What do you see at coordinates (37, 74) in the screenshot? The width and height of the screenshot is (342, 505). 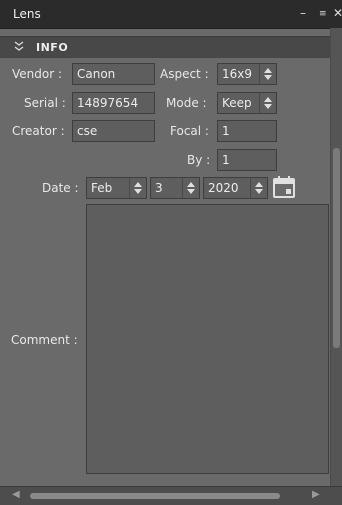 I see `vendor-label: Vendor :` at bounding box center [37, 74].